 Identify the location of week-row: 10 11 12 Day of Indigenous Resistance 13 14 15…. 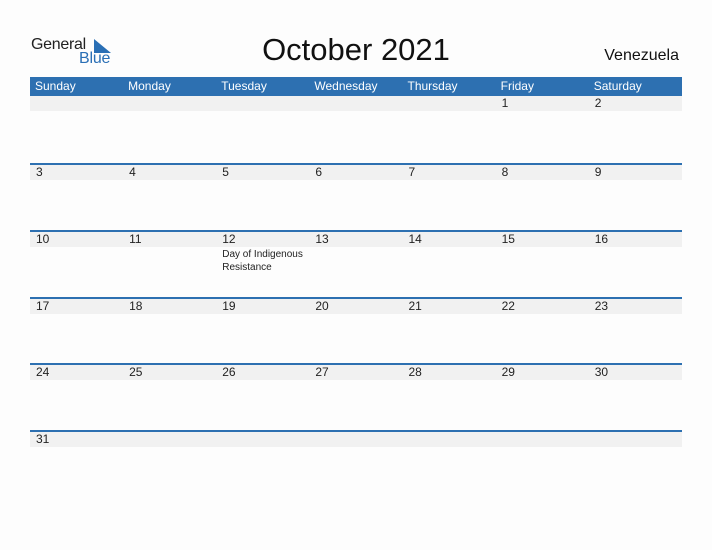
(356, 263).